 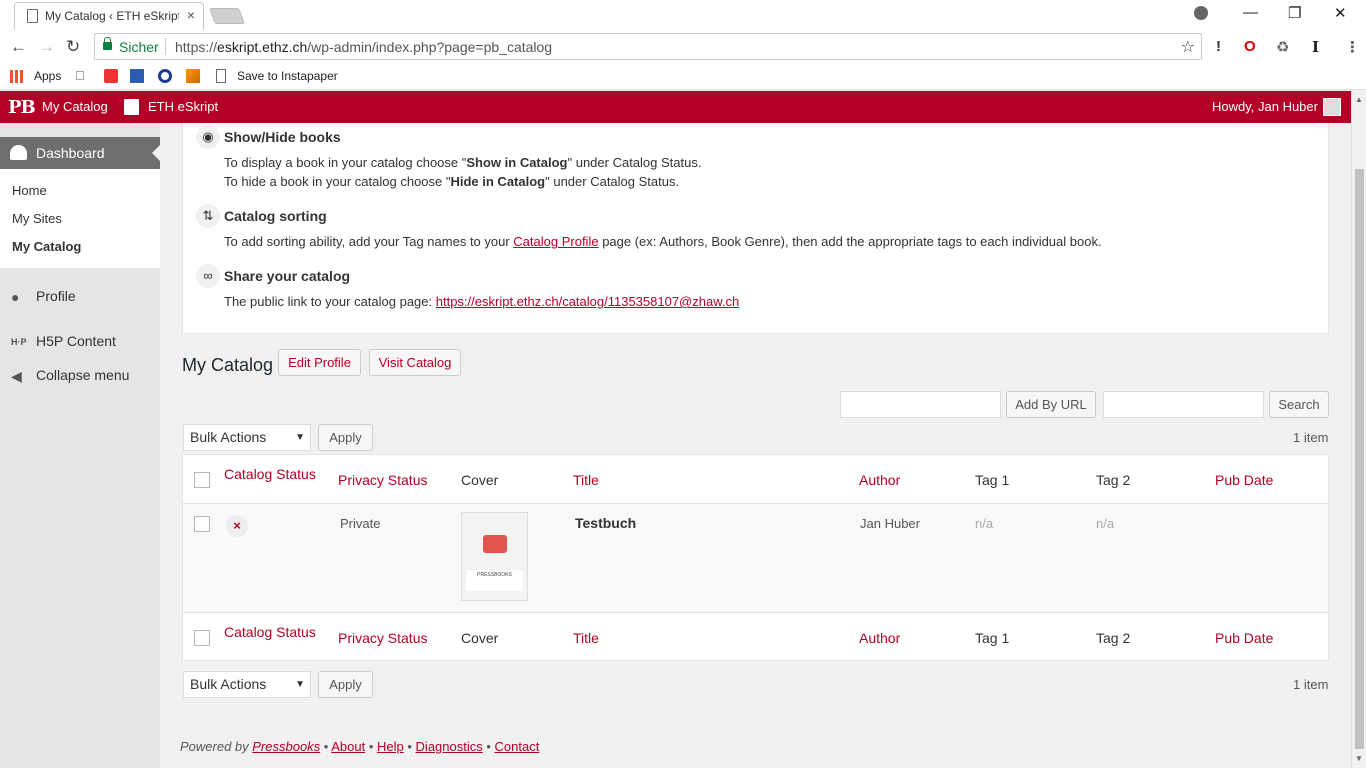 I want to click on cover-label: PRESSBOOKS, so click(x=494, y=580).